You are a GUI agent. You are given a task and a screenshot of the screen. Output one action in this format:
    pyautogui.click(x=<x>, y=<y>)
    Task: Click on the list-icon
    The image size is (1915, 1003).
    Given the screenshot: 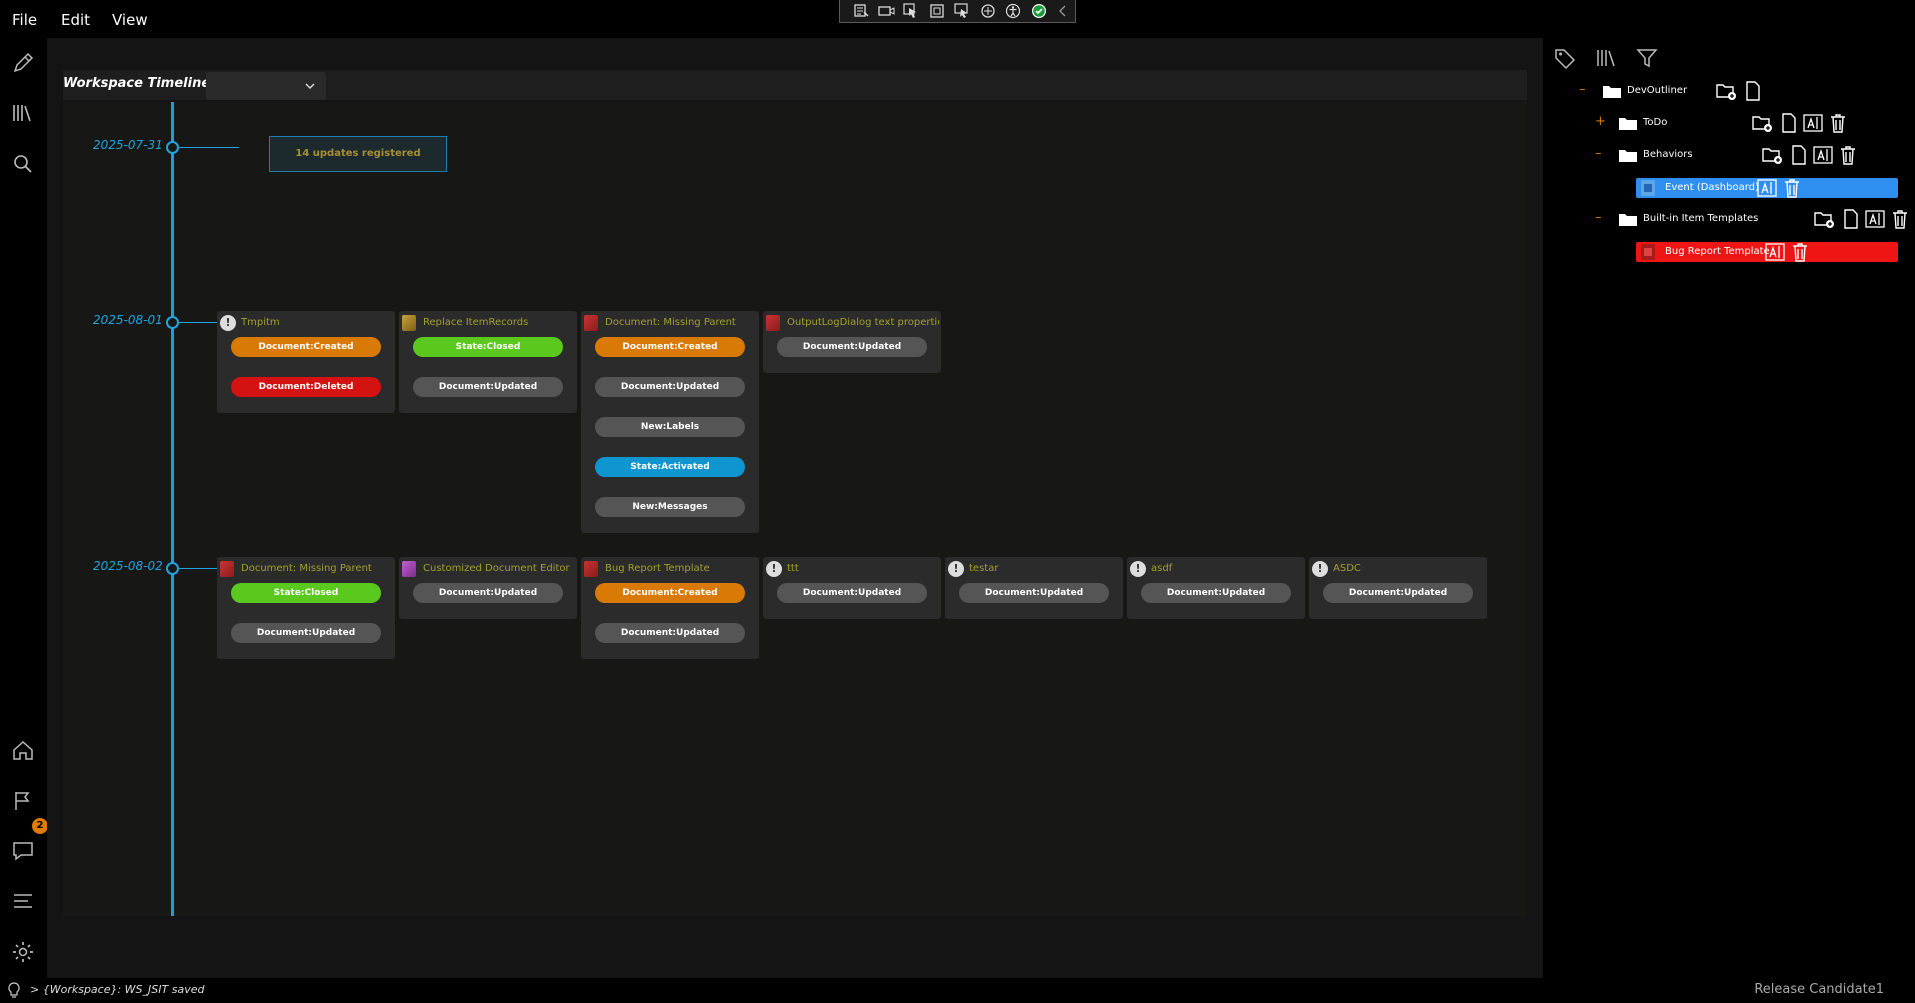 What is the action you would take?
    pyautogui.click(x=23, y=901)
    